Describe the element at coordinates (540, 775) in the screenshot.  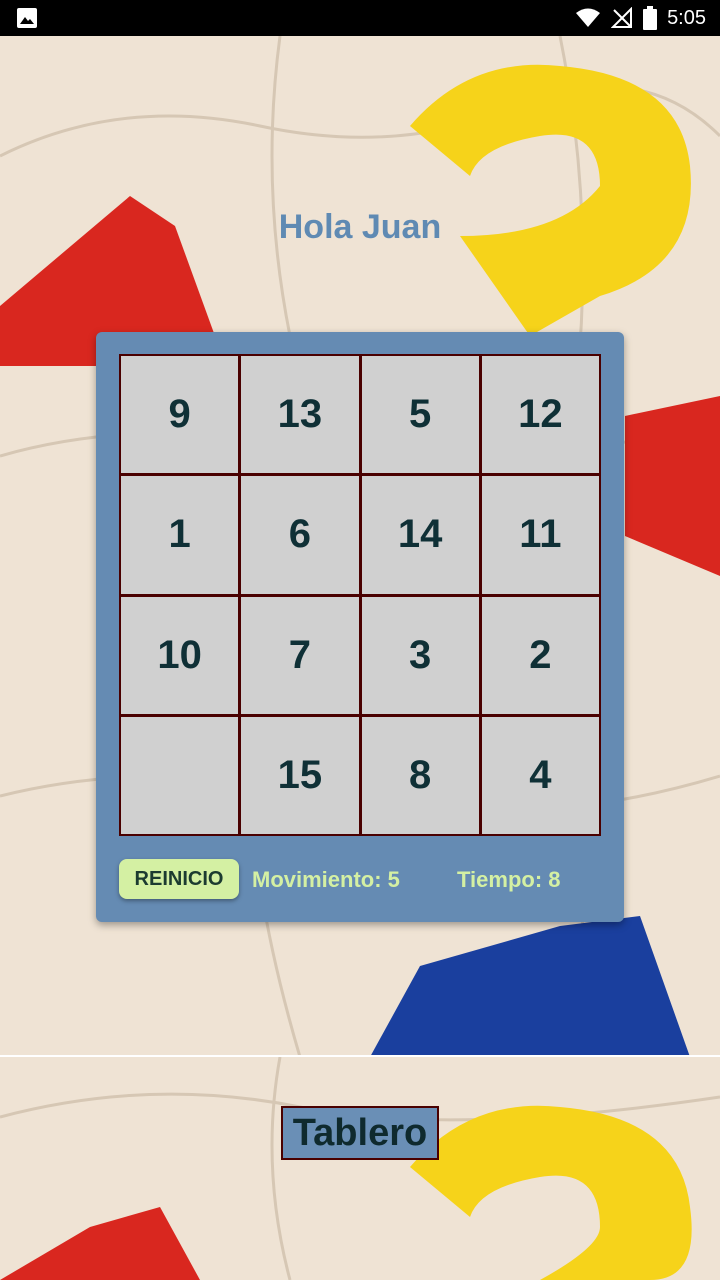
I see `puzzle-tile: 4` at that location.